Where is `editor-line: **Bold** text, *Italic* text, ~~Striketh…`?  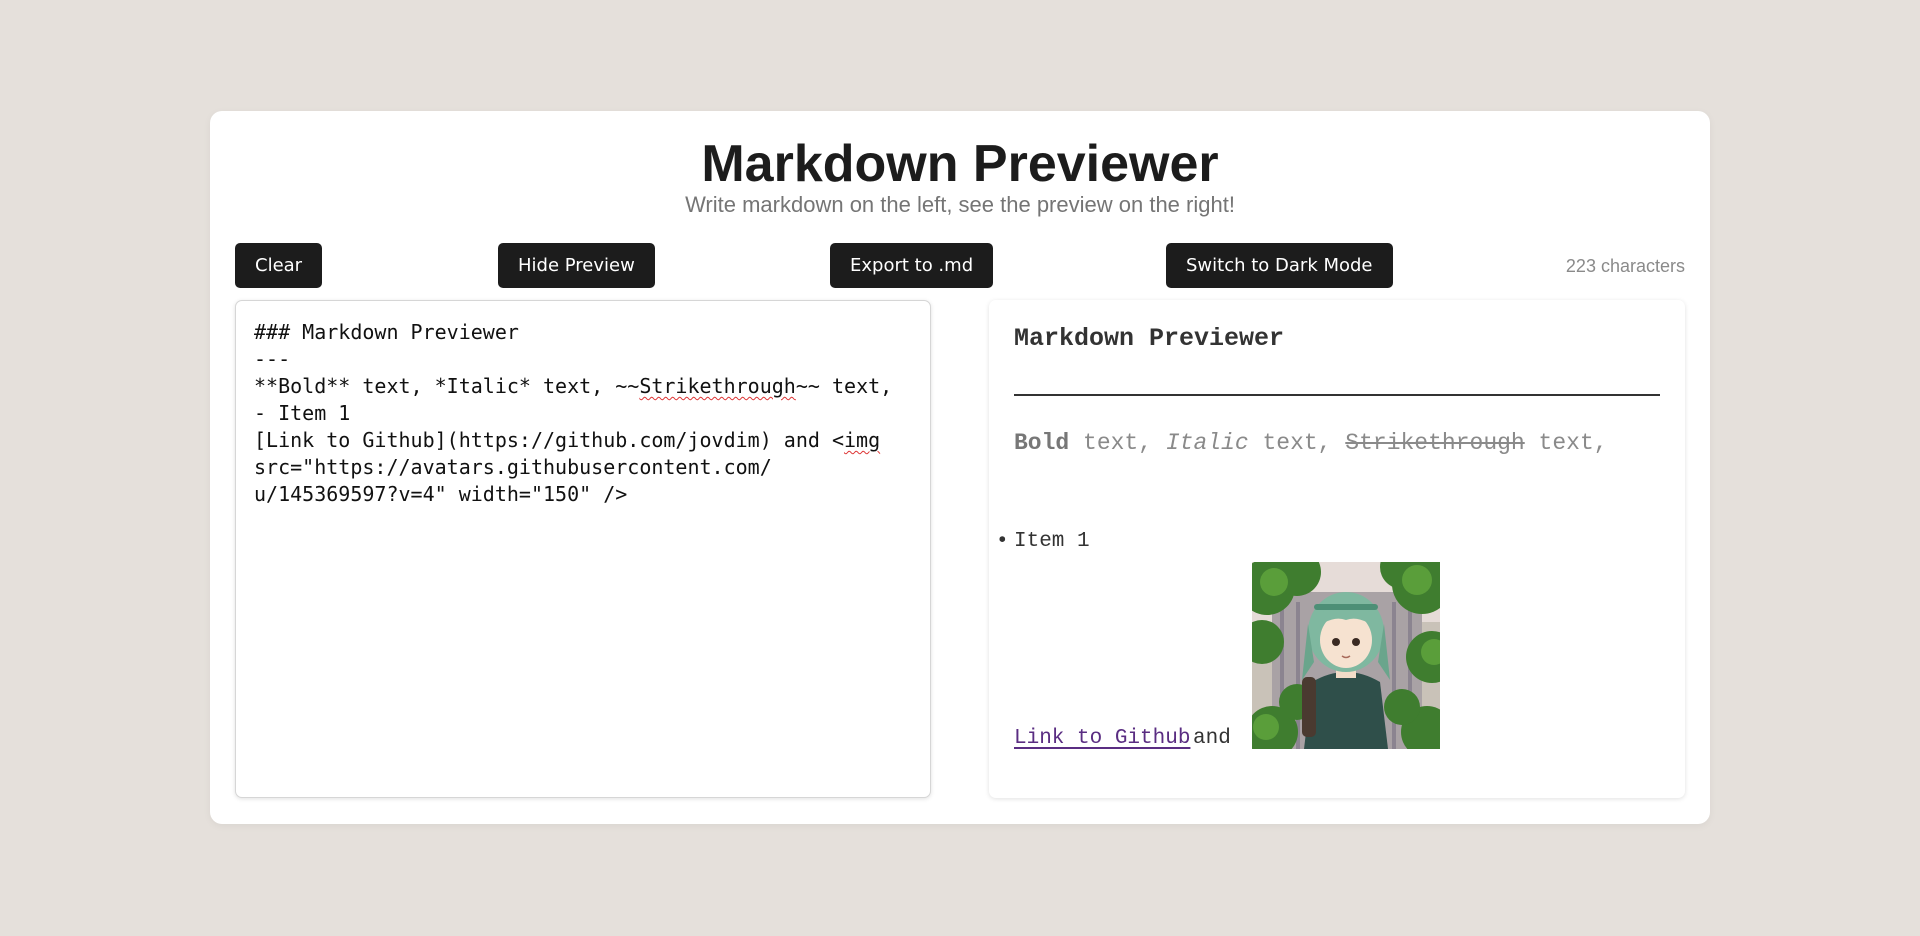 editor-line: **Bold** text, *Italic* text, ~~Striketh… is located at coordinates (573, 386).